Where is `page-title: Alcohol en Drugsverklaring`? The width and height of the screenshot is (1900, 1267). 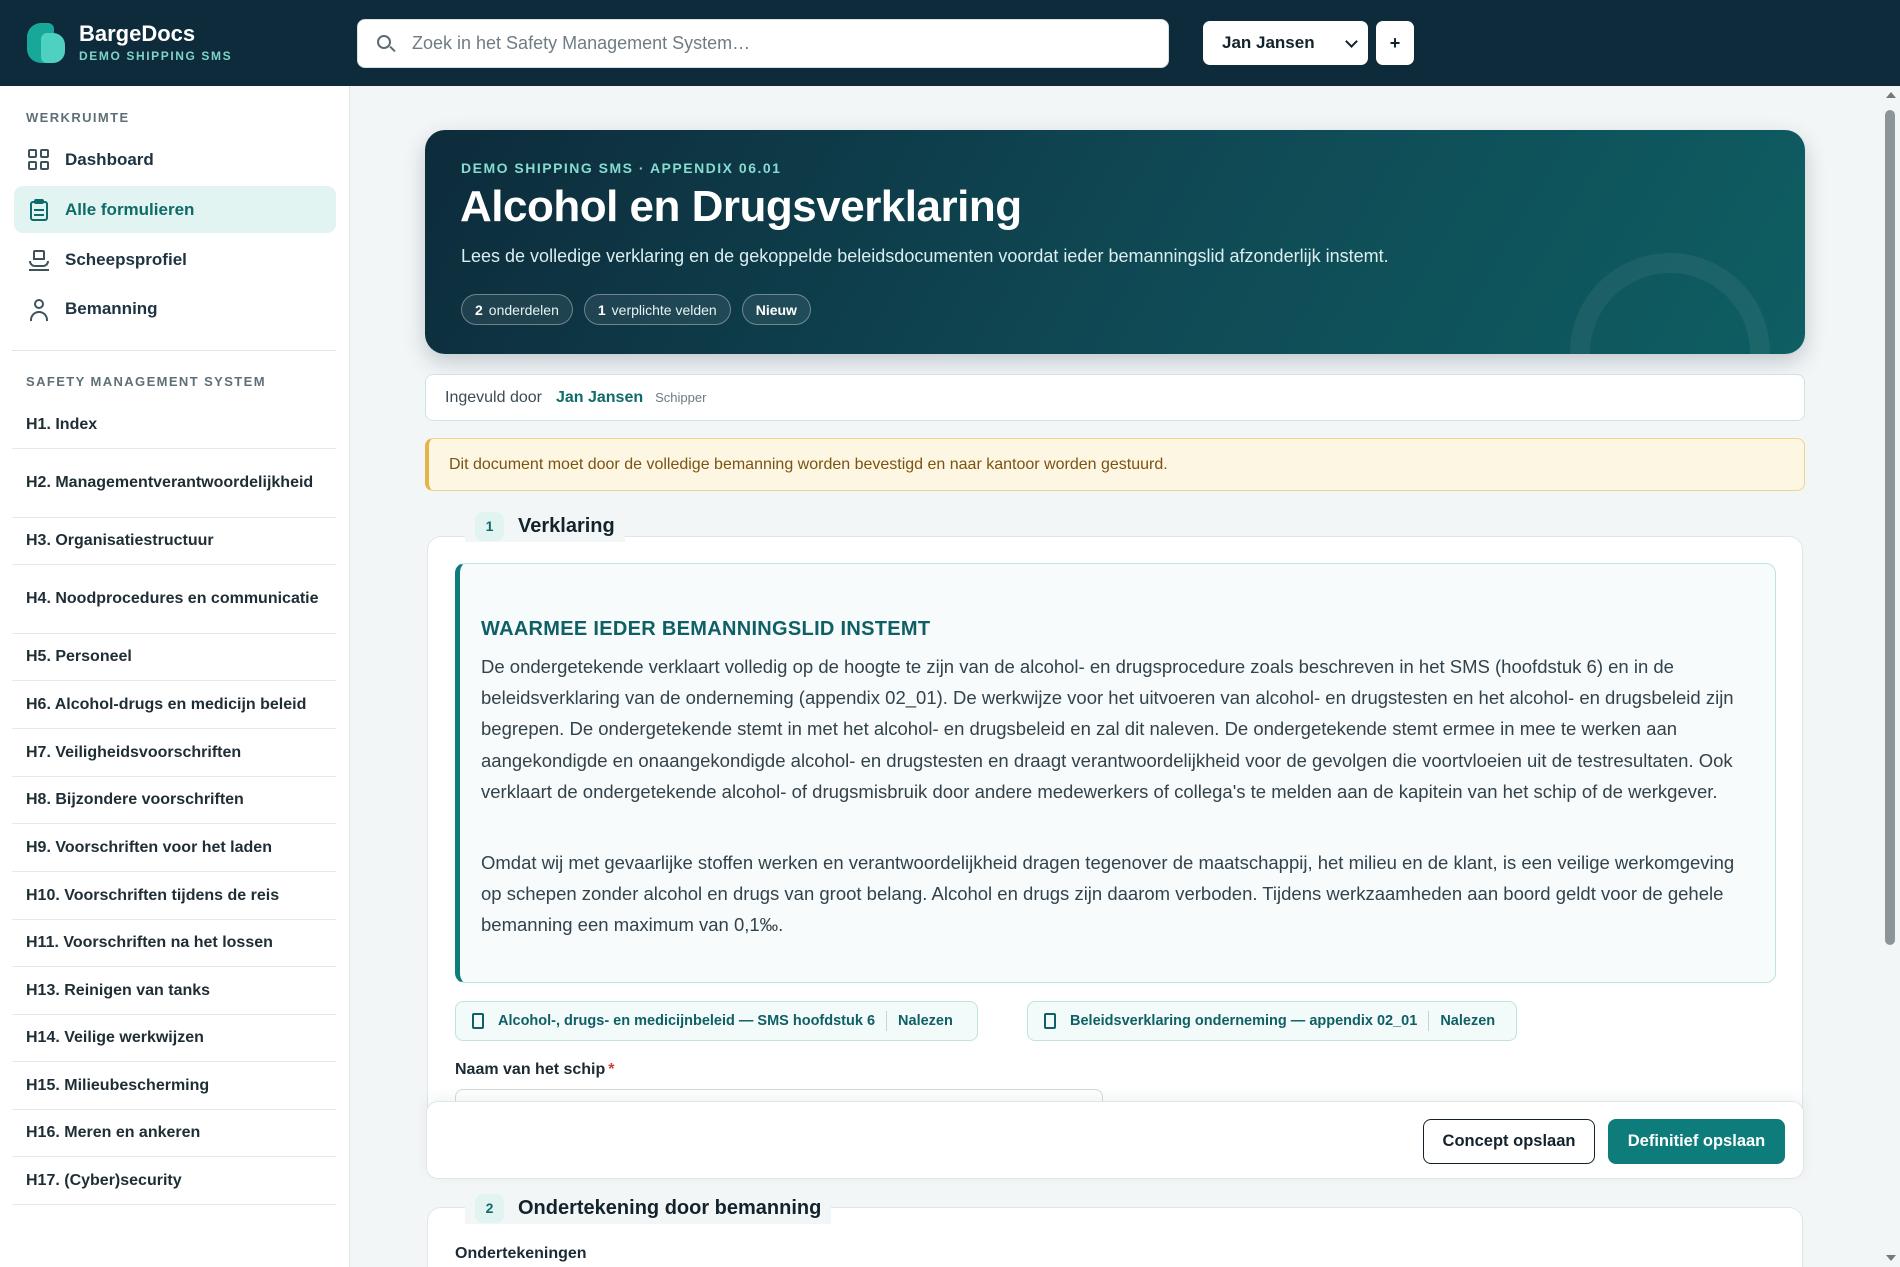 page-title: Alcohol en Drugsverklaring is located at coordinates (741, 206).